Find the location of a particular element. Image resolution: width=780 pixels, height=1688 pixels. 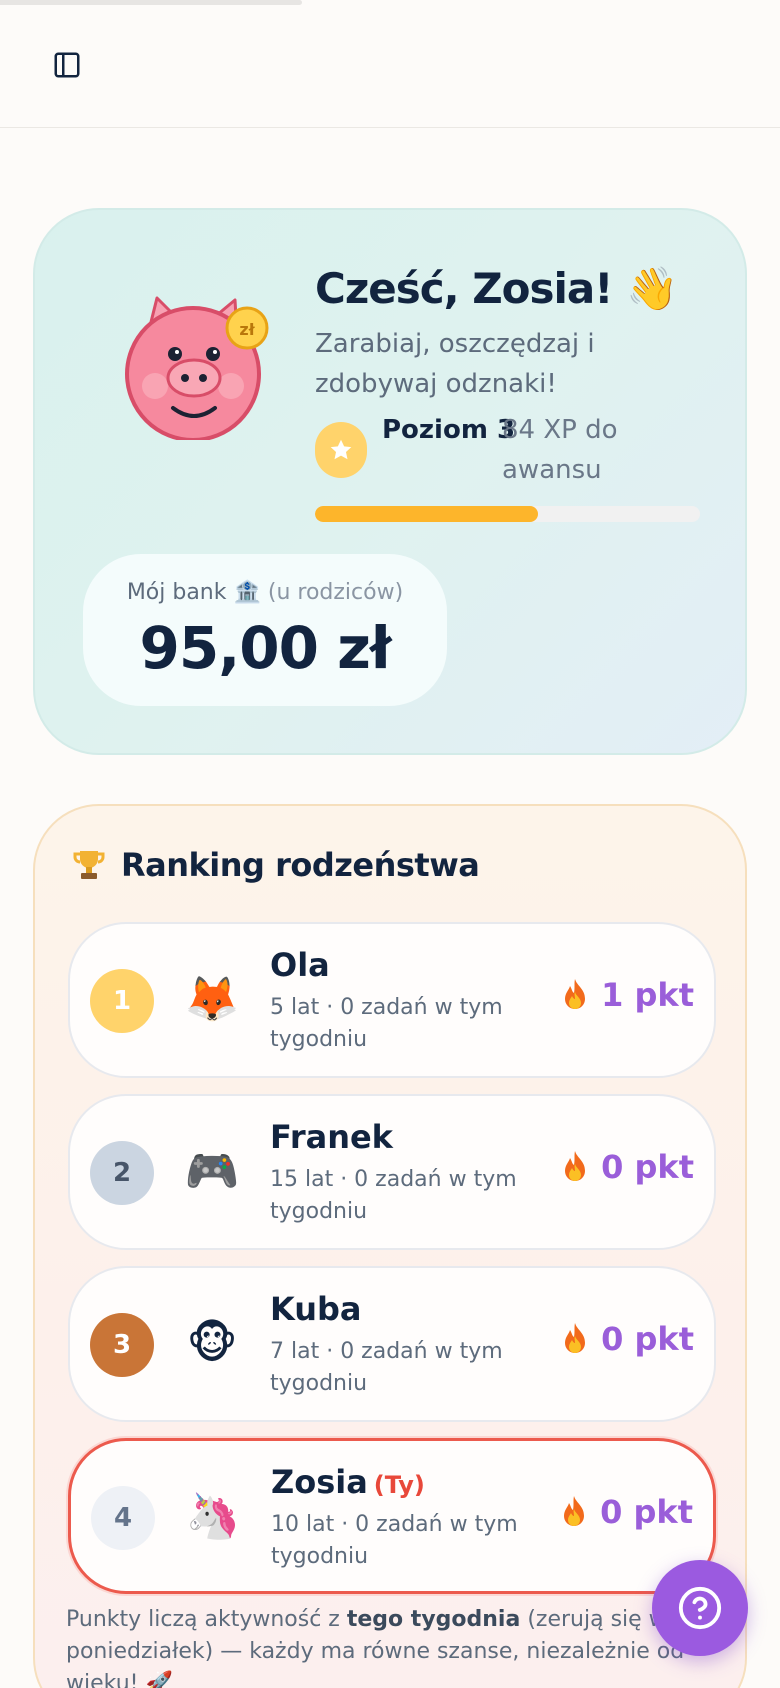

sibling-name-text: Franek is located at coordinates (331, 1137).